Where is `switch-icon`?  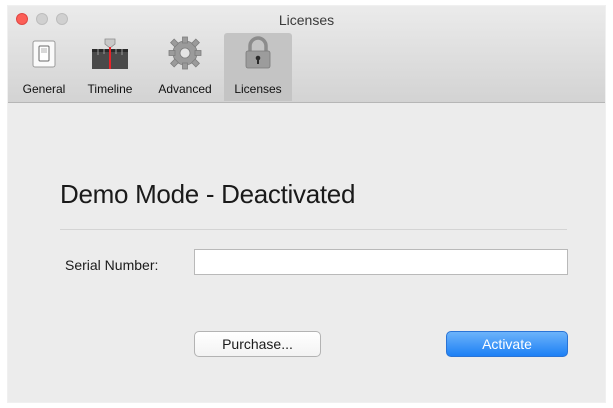
switch-icon is located at coordinates (44, 54).